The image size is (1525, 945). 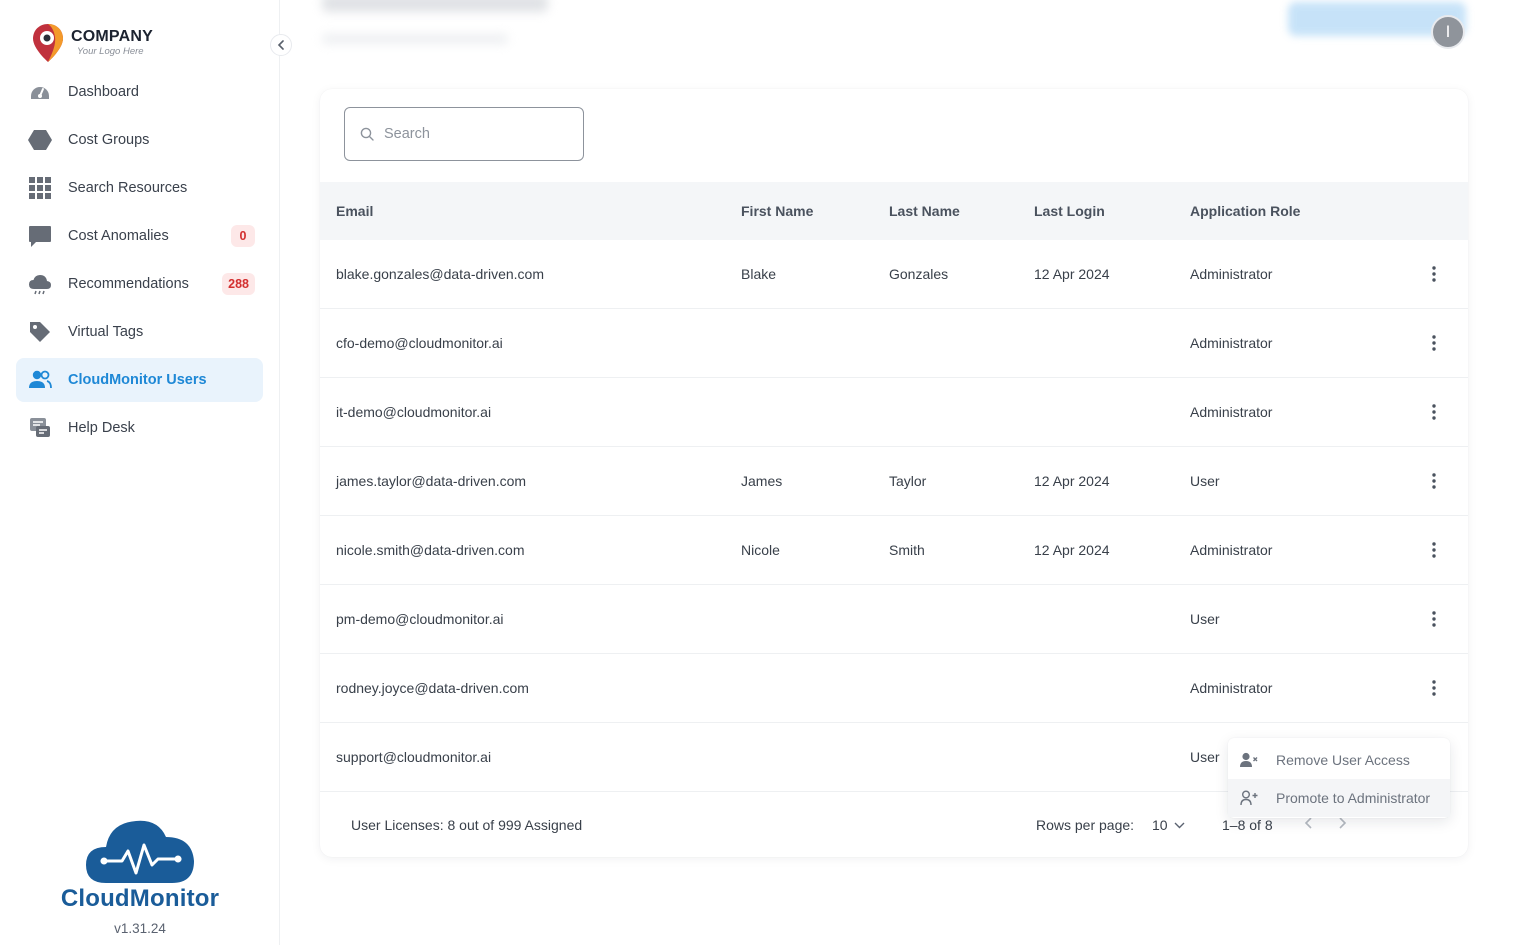 What do you see at coordinates (48, 43) in the screenshot?
I see `map-pin-logo-icon` at bounding box center [48, 43].